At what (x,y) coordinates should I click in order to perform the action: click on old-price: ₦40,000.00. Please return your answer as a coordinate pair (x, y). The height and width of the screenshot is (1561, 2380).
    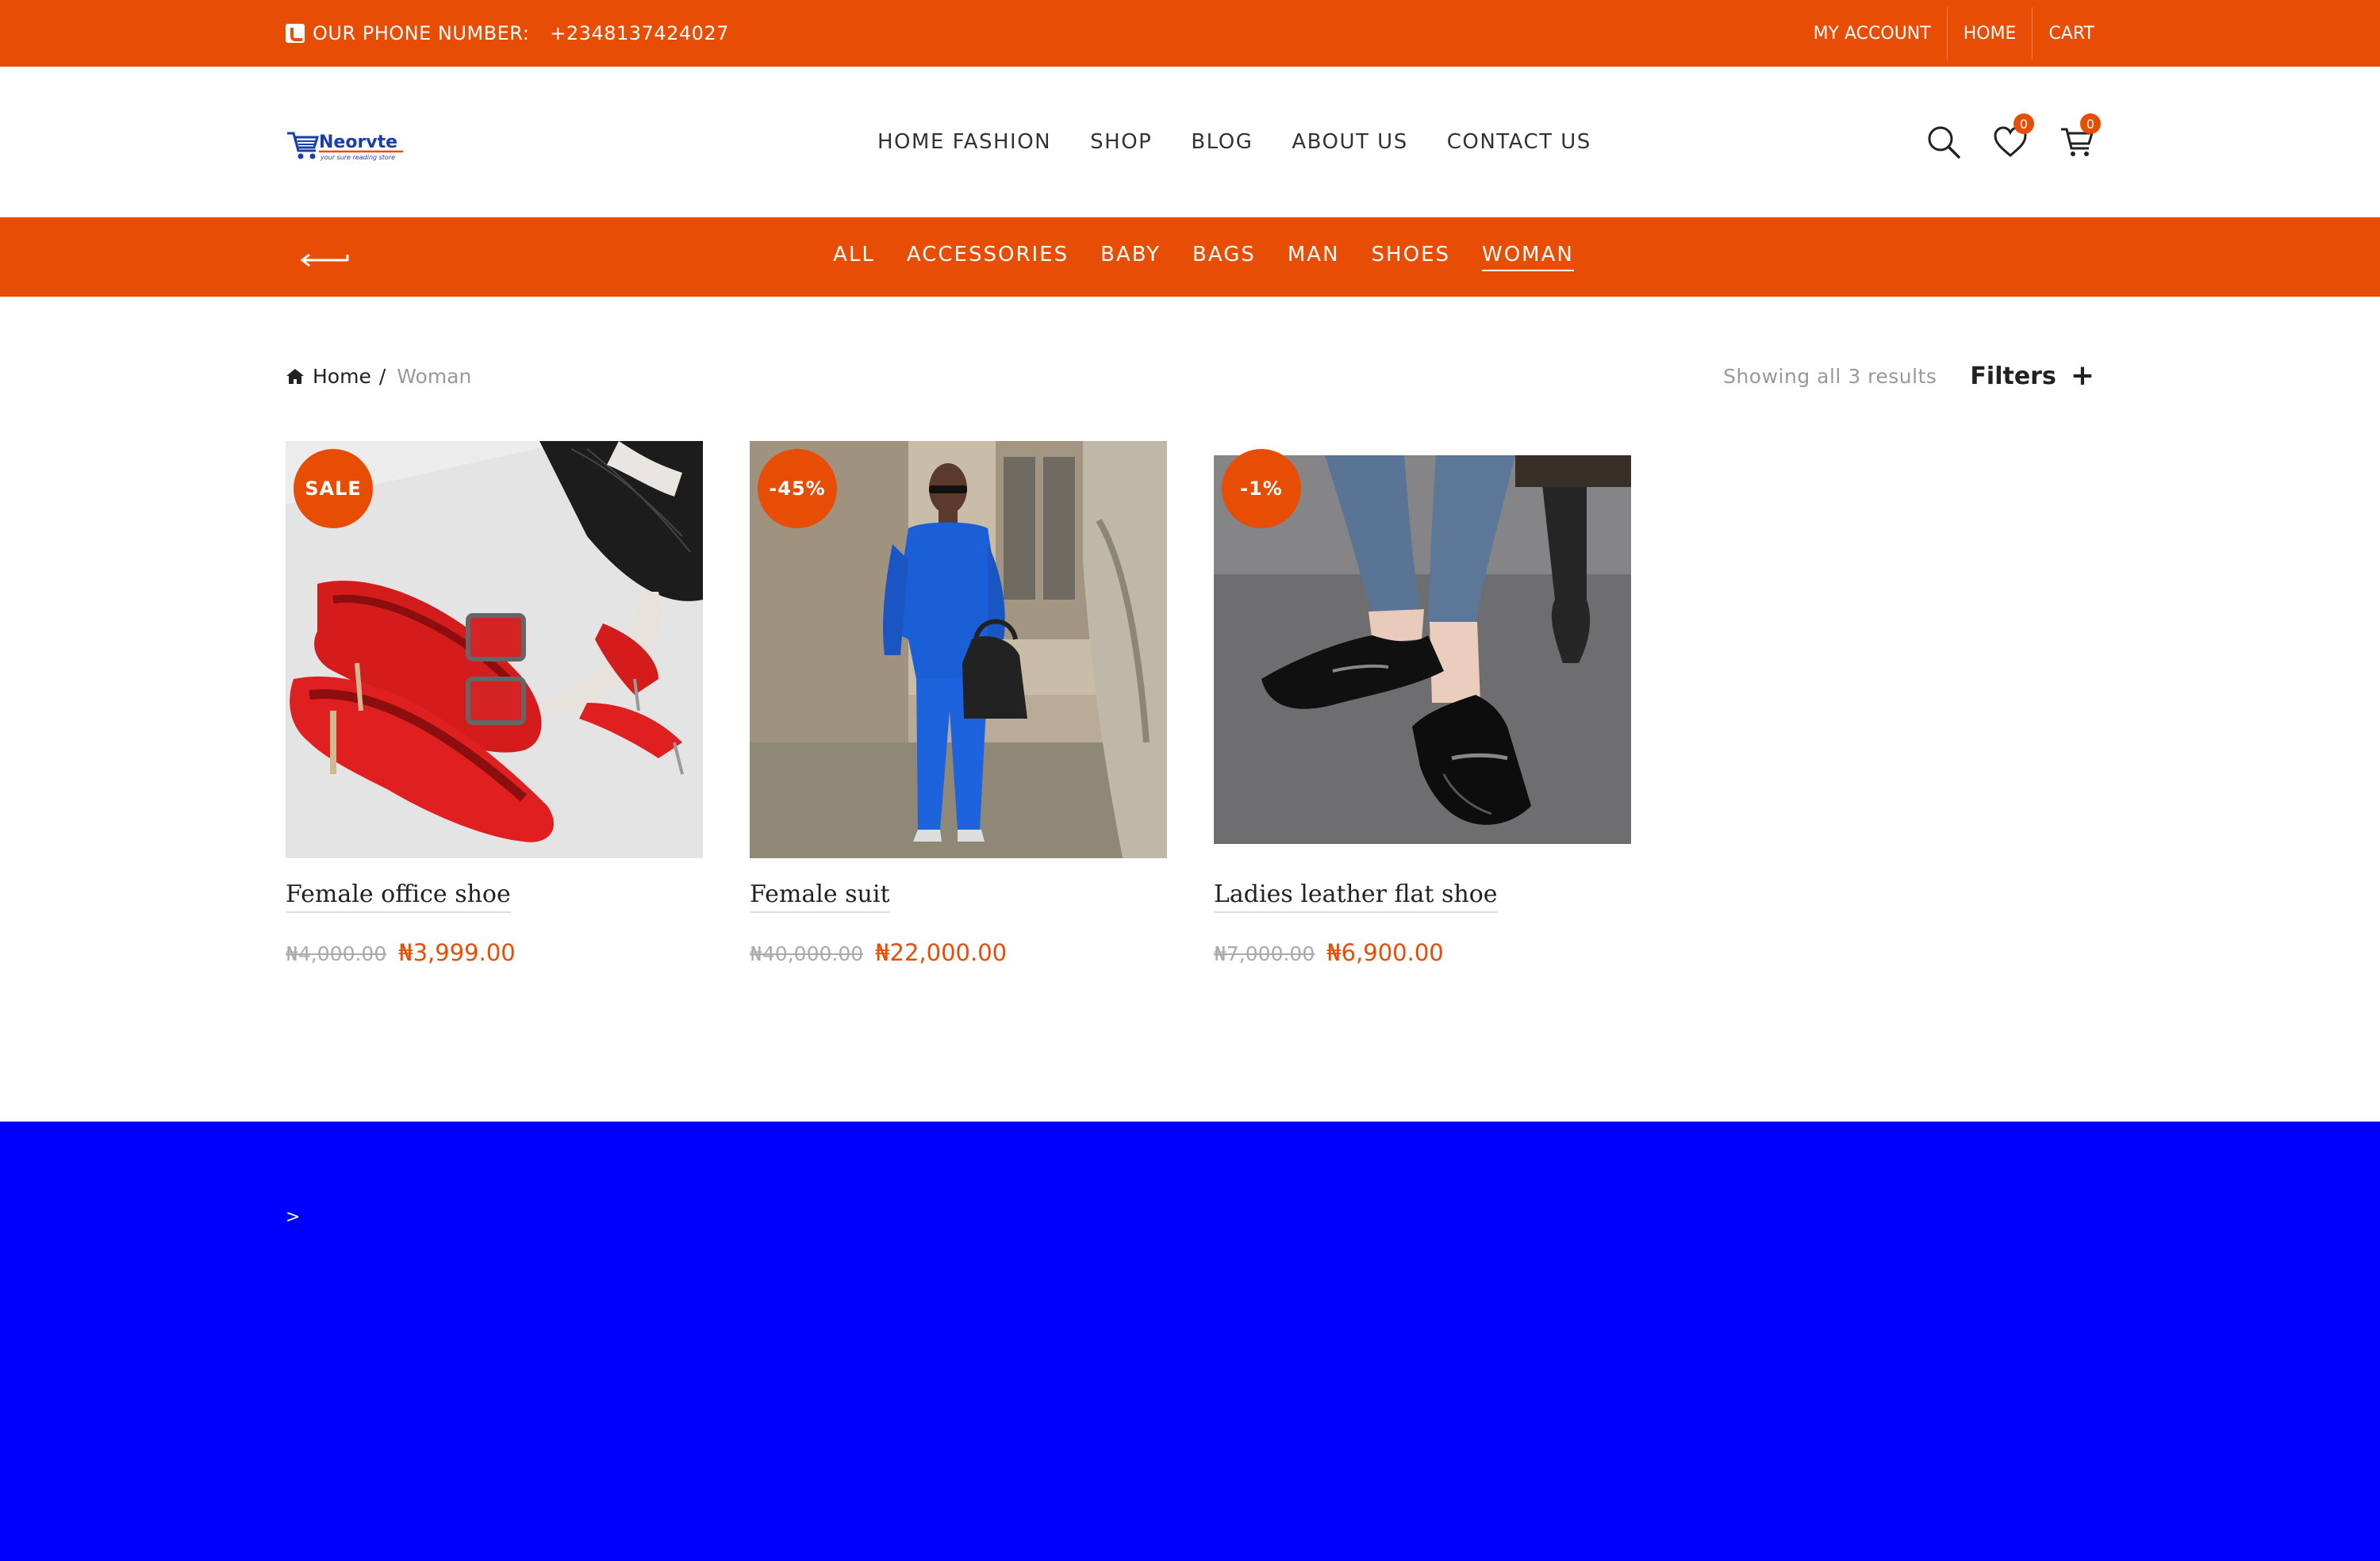
    Looking at the image, I should click on (807, 953).